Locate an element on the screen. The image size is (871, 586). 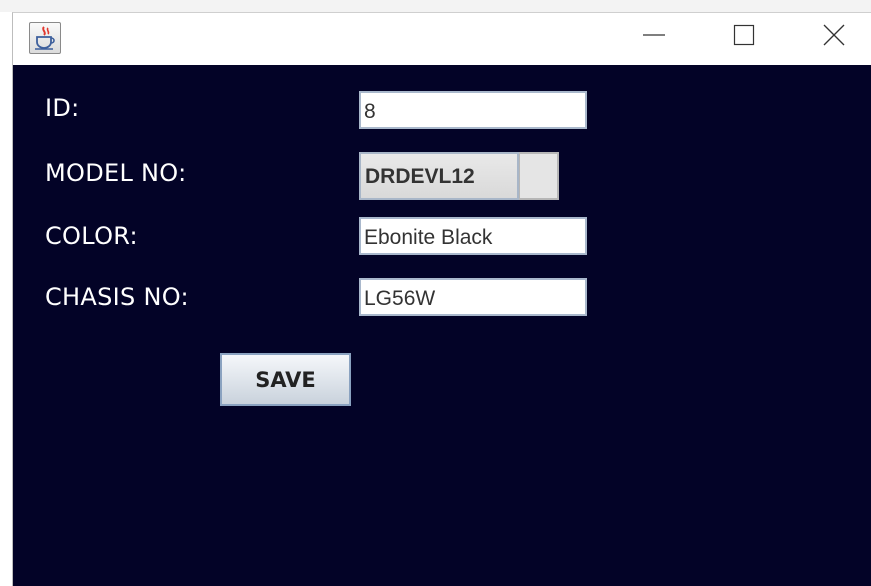
close-button is located at coordinates (830, 35).